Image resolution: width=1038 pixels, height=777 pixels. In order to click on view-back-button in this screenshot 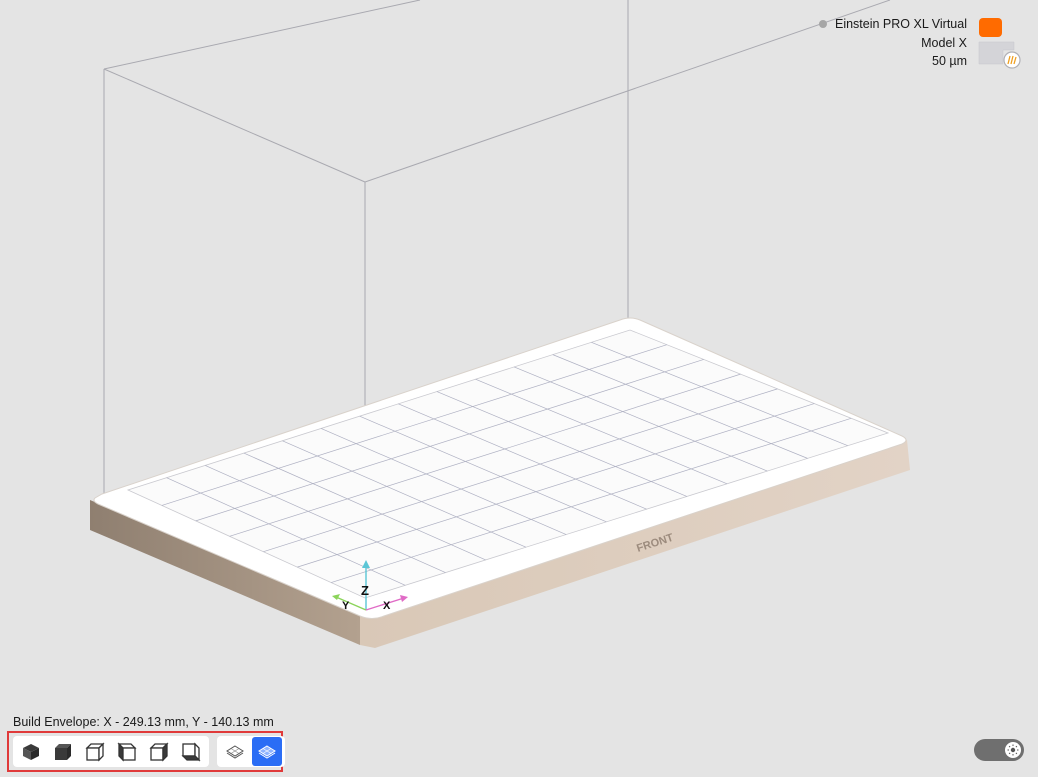, I will do `click(191, 751)`.